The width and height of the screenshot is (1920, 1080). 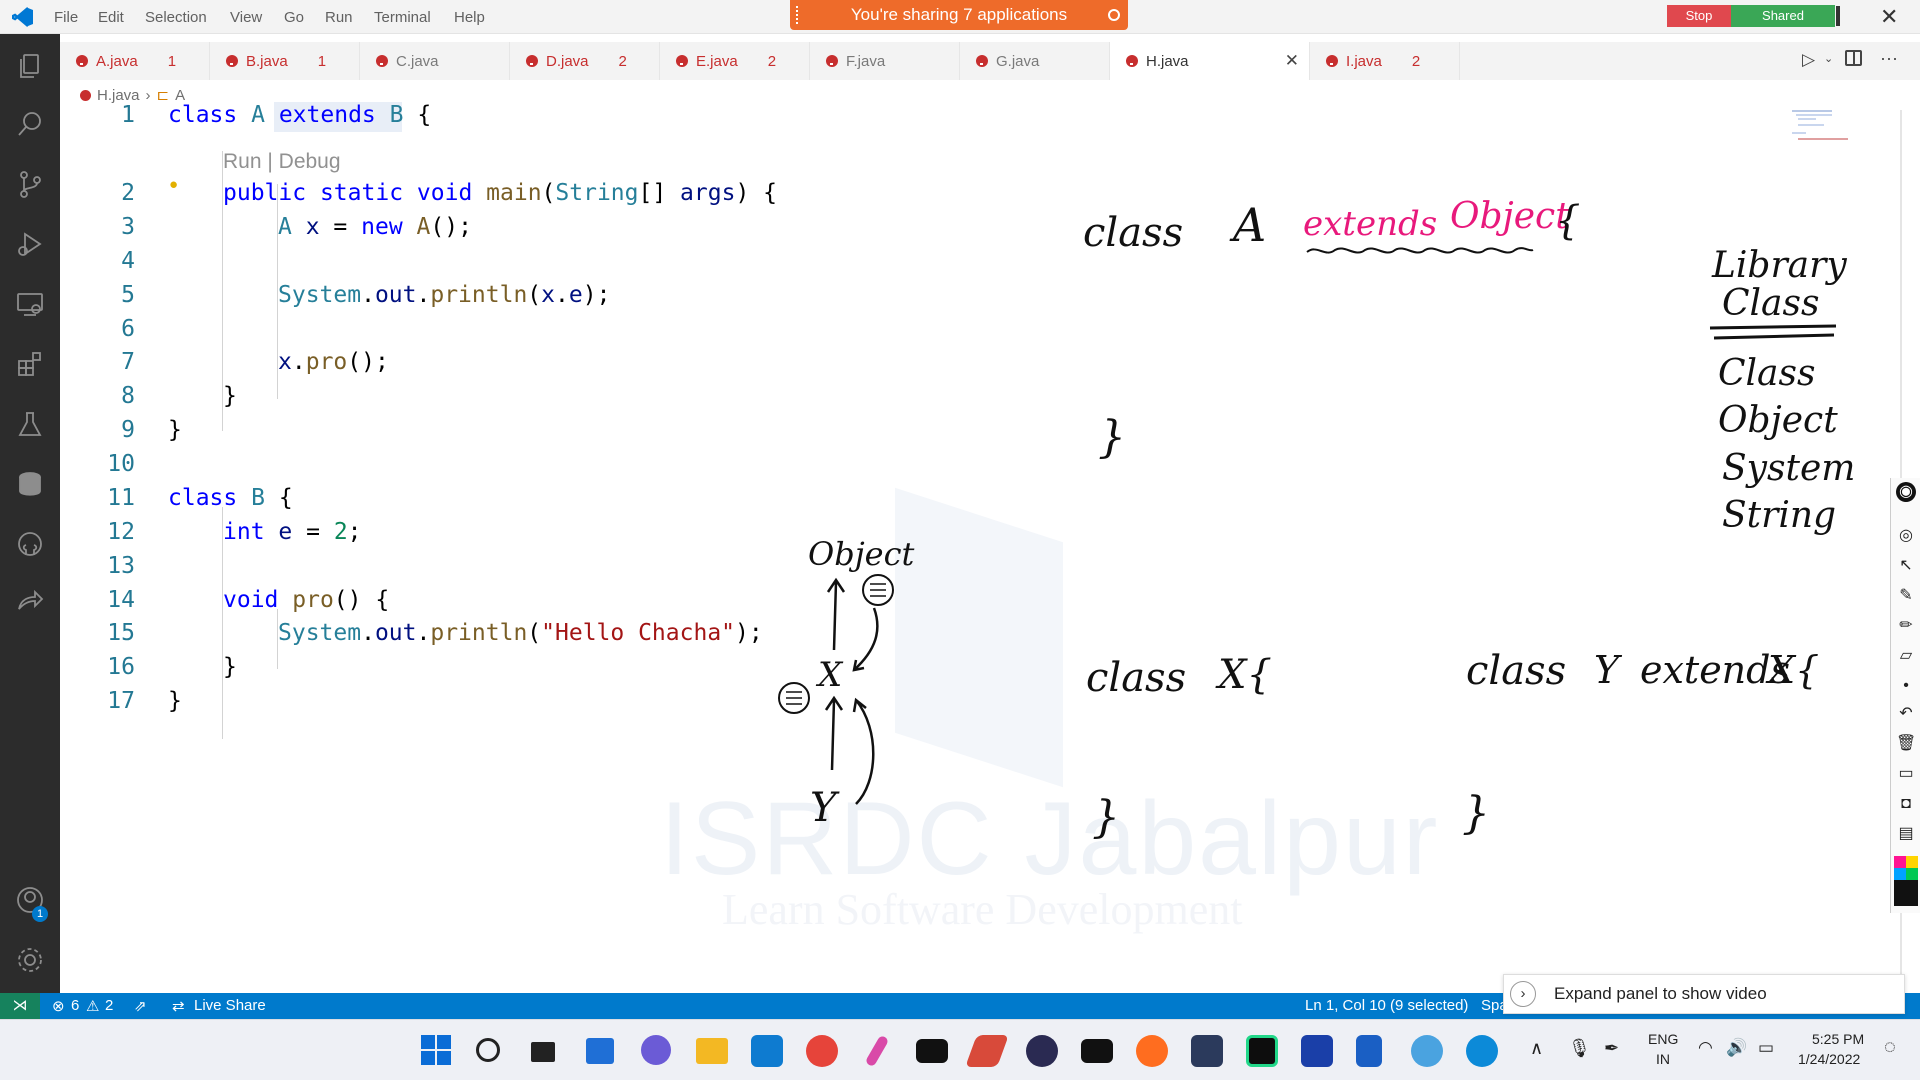 What do you see at coordinates (135, 61) in the screenshot?
I see `tab-a-java: A.java 1` at bounding box center [135, 61].